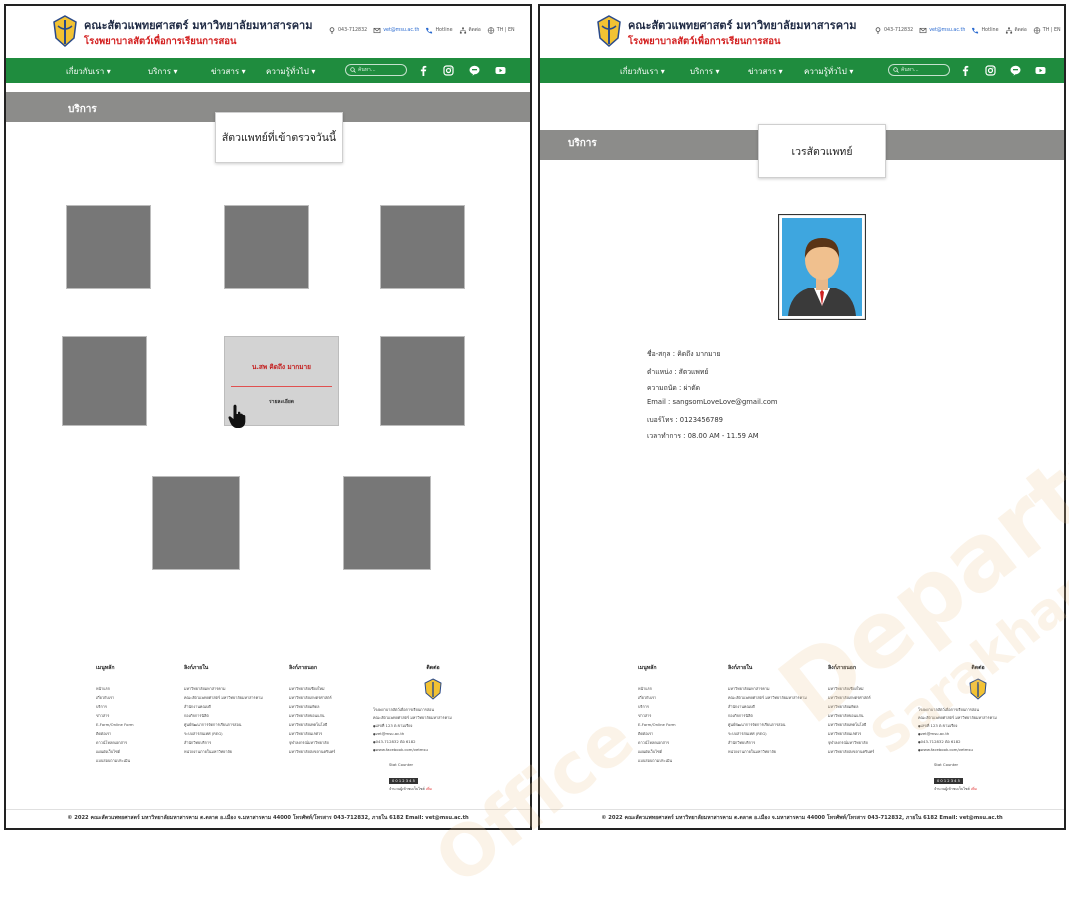  I want to click on footer-col-title: เมนูหลัก, so click(647, 668).